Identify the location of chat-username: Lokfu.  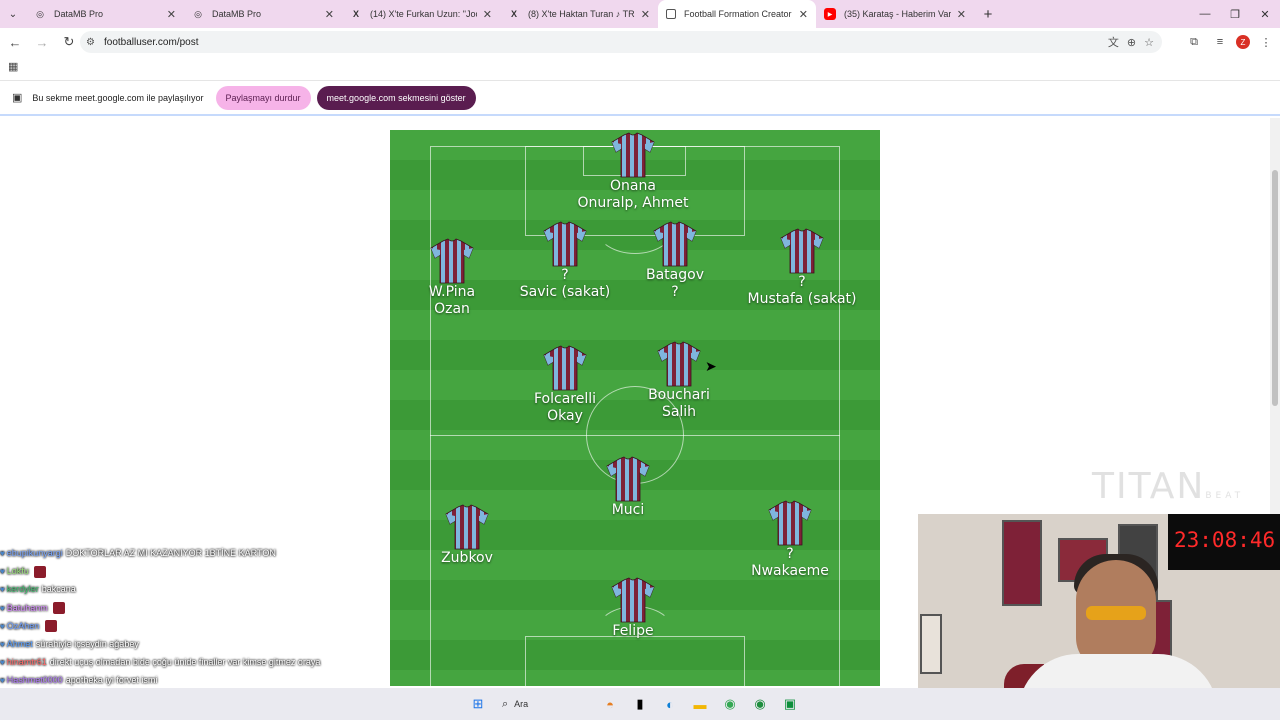
(17, 571).